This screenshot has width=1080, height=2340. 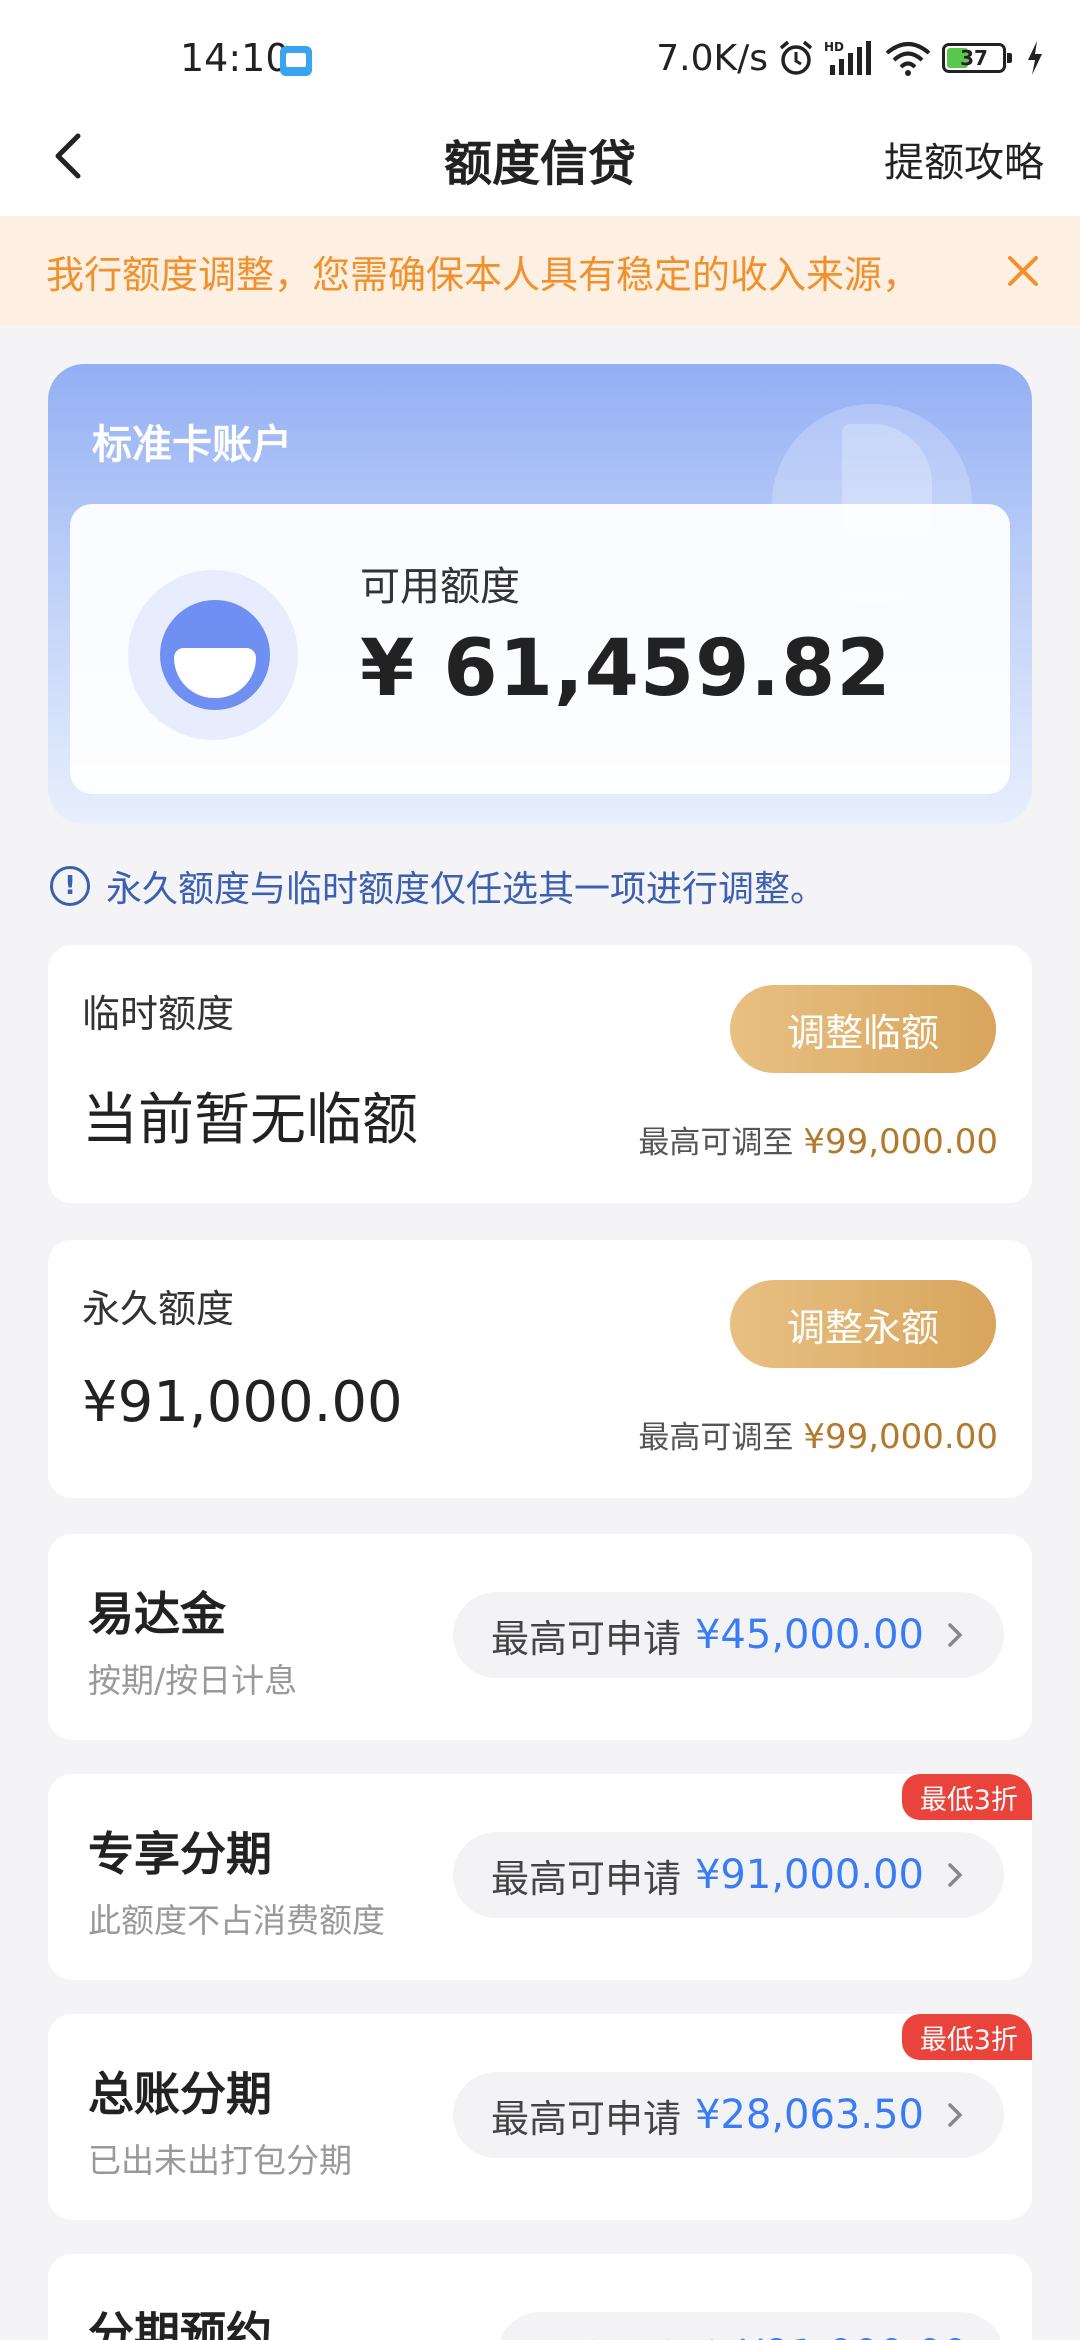 I want to click on product-card-statement-installment: 最低3折 总账分期 已出未出打包分期 最高可申请 ¥28,063.50, so click(x=540, y=2117).